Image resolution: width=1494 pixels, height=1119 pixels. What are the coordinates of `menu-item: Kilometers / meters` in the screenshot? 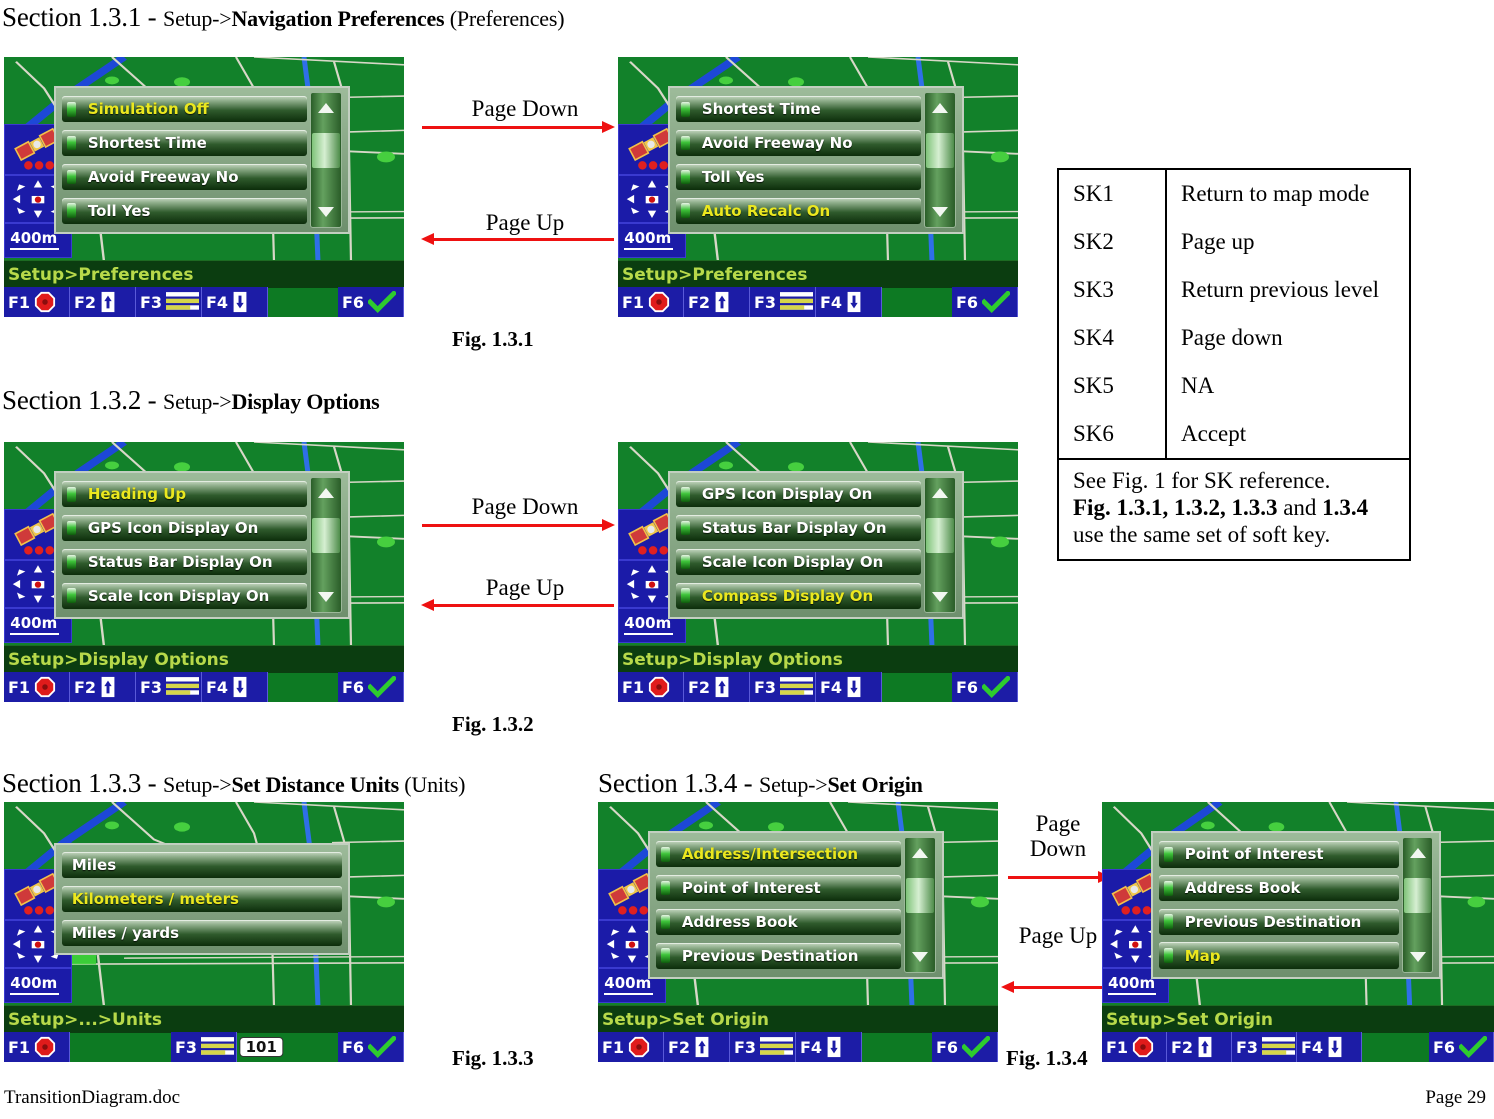 It's located at (202, 899).